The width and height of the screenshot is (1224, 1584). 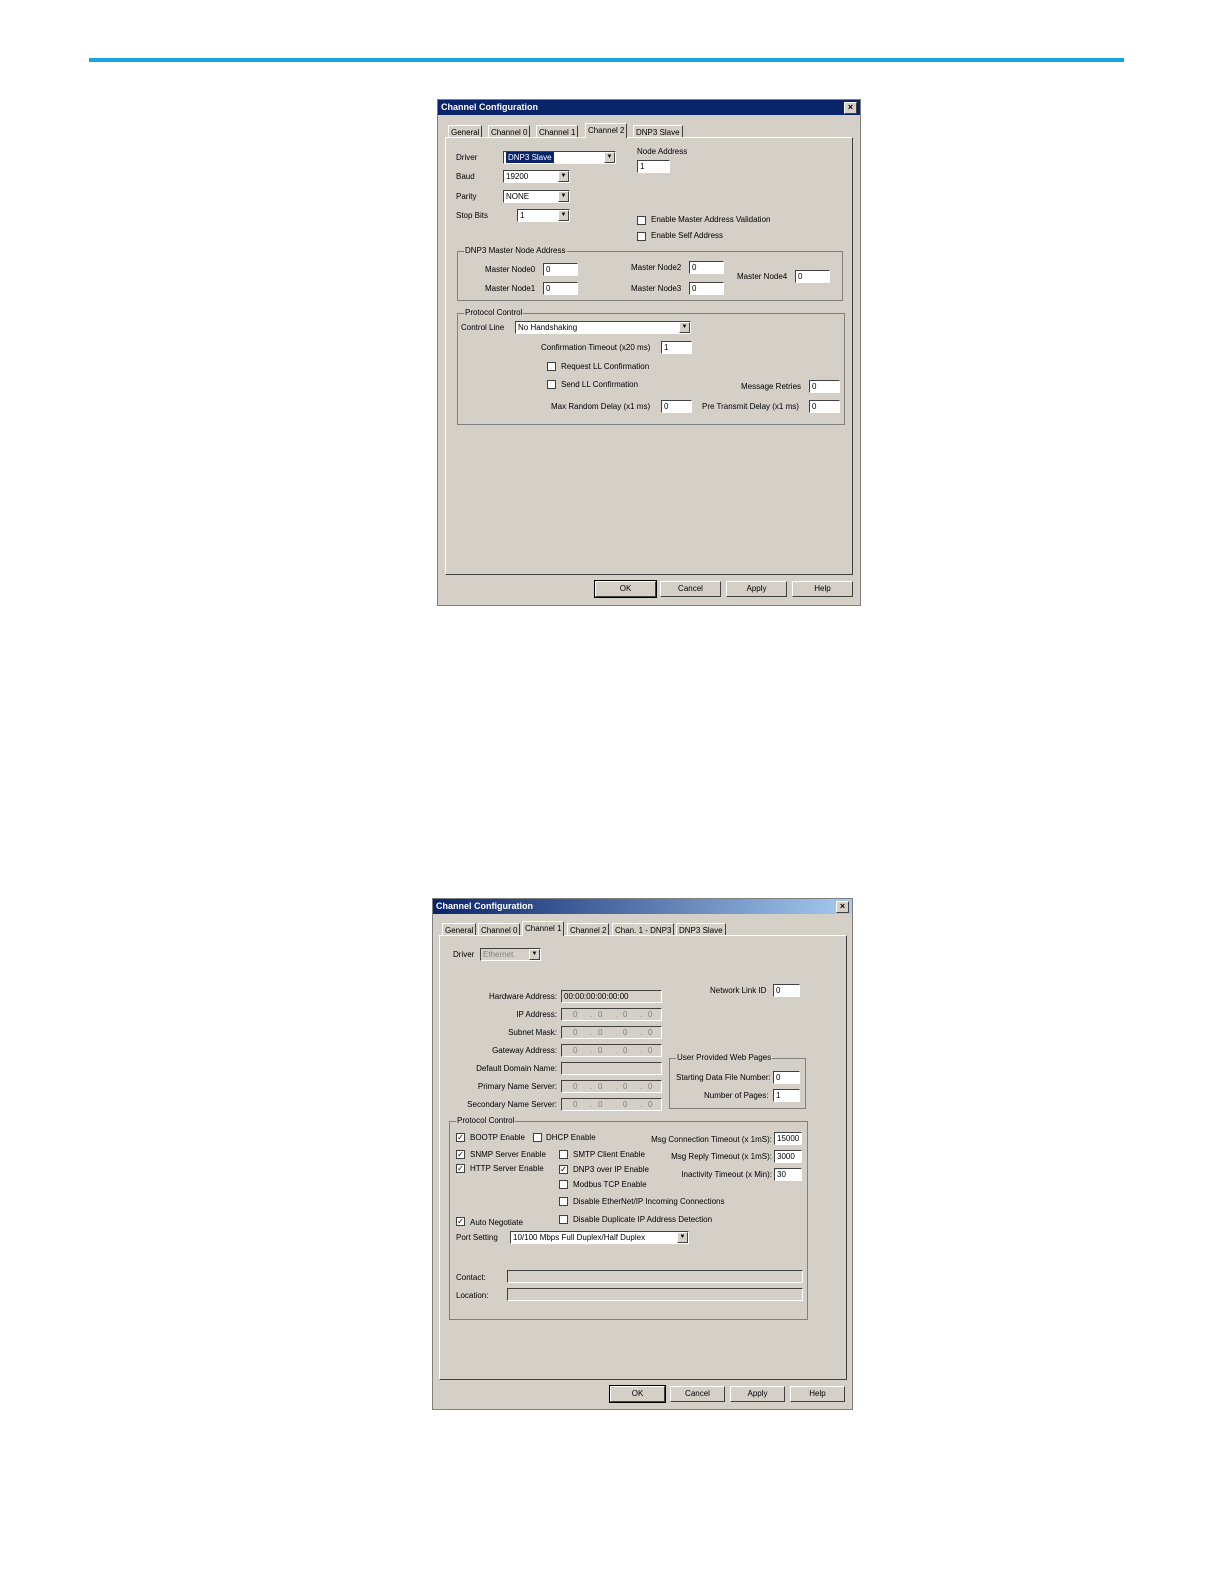 What do you see at coordinates (786, 990) in the screenshot?
I see `network-link-id-input: 0` at bounding box center [786, 990].